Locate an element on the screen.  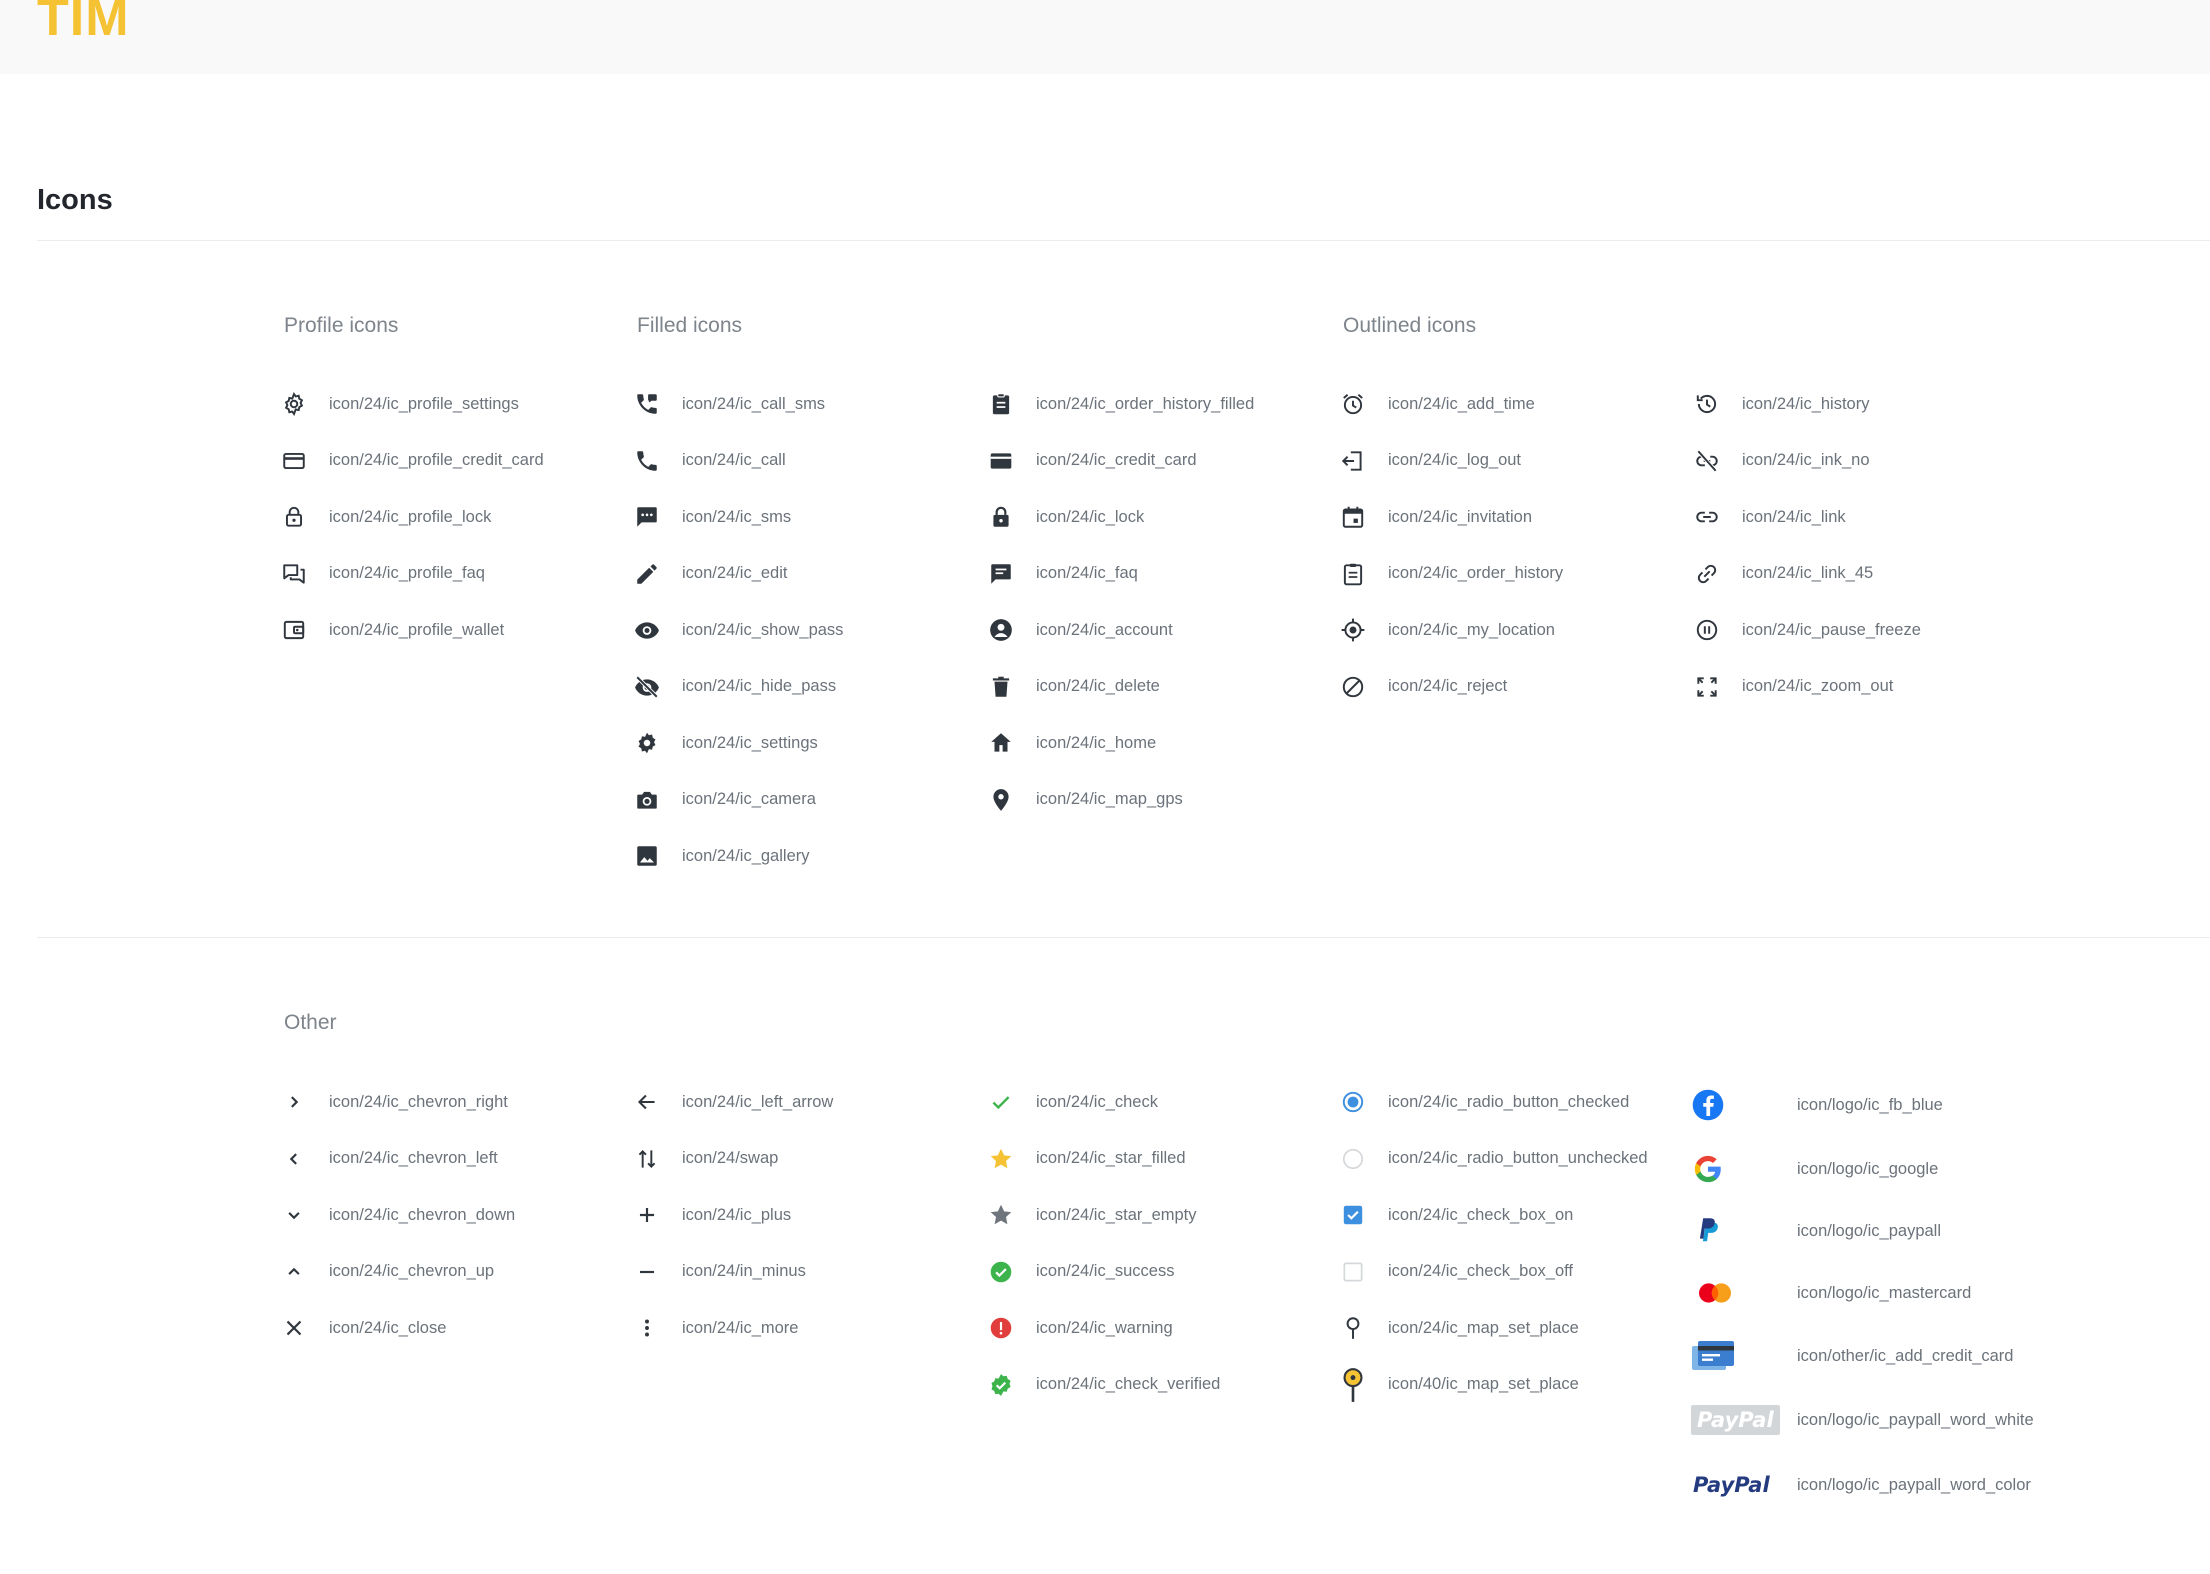
icon-row: icon/24/ic_credit_card is located at coordinates (1090, 461).